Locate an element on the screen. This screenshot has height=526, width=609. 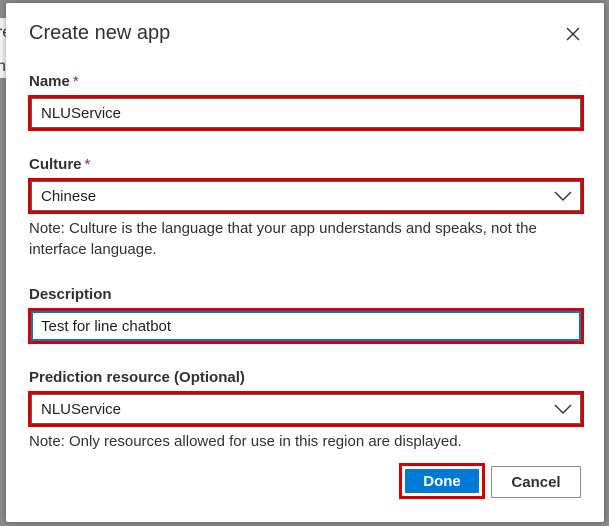
name-field: NLUService is located at coordinates (306, 113).